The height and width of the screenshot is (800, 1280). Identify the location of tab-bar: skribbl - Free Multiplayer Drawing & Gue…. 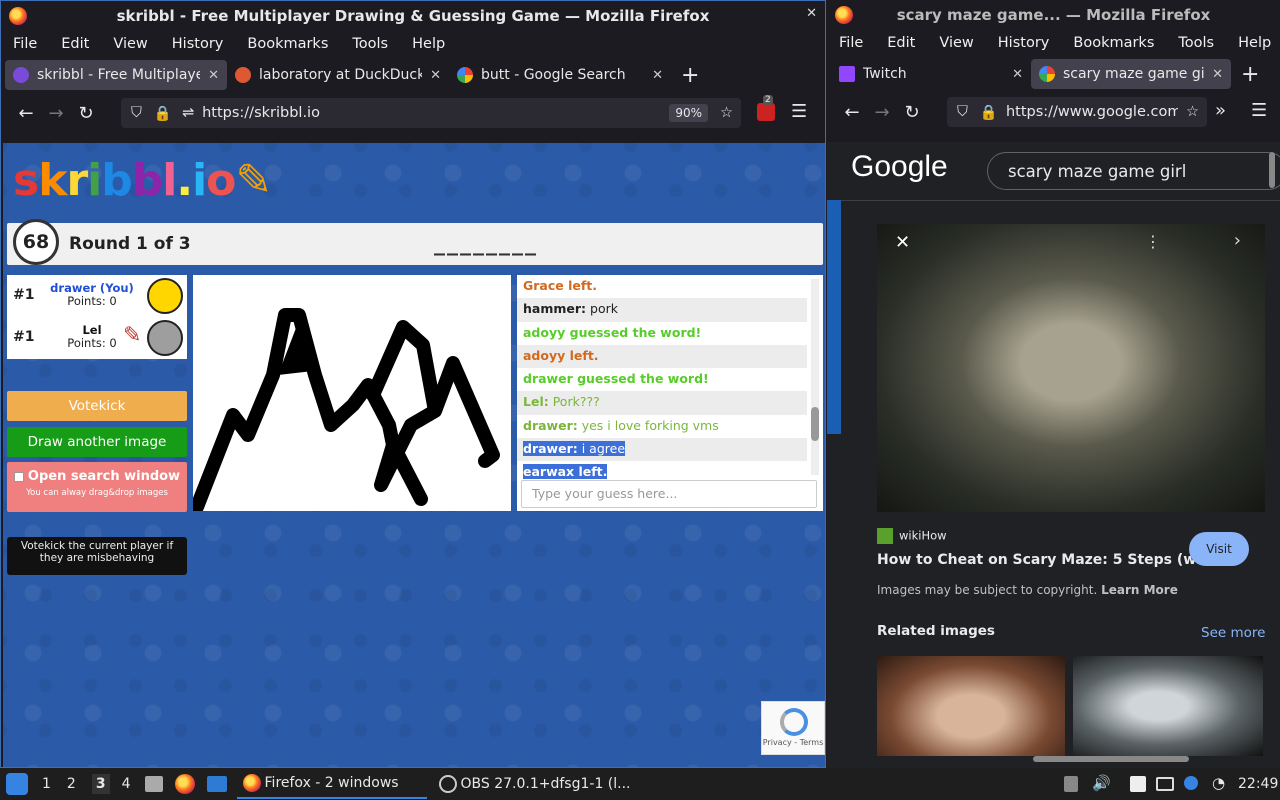
(413, 75).